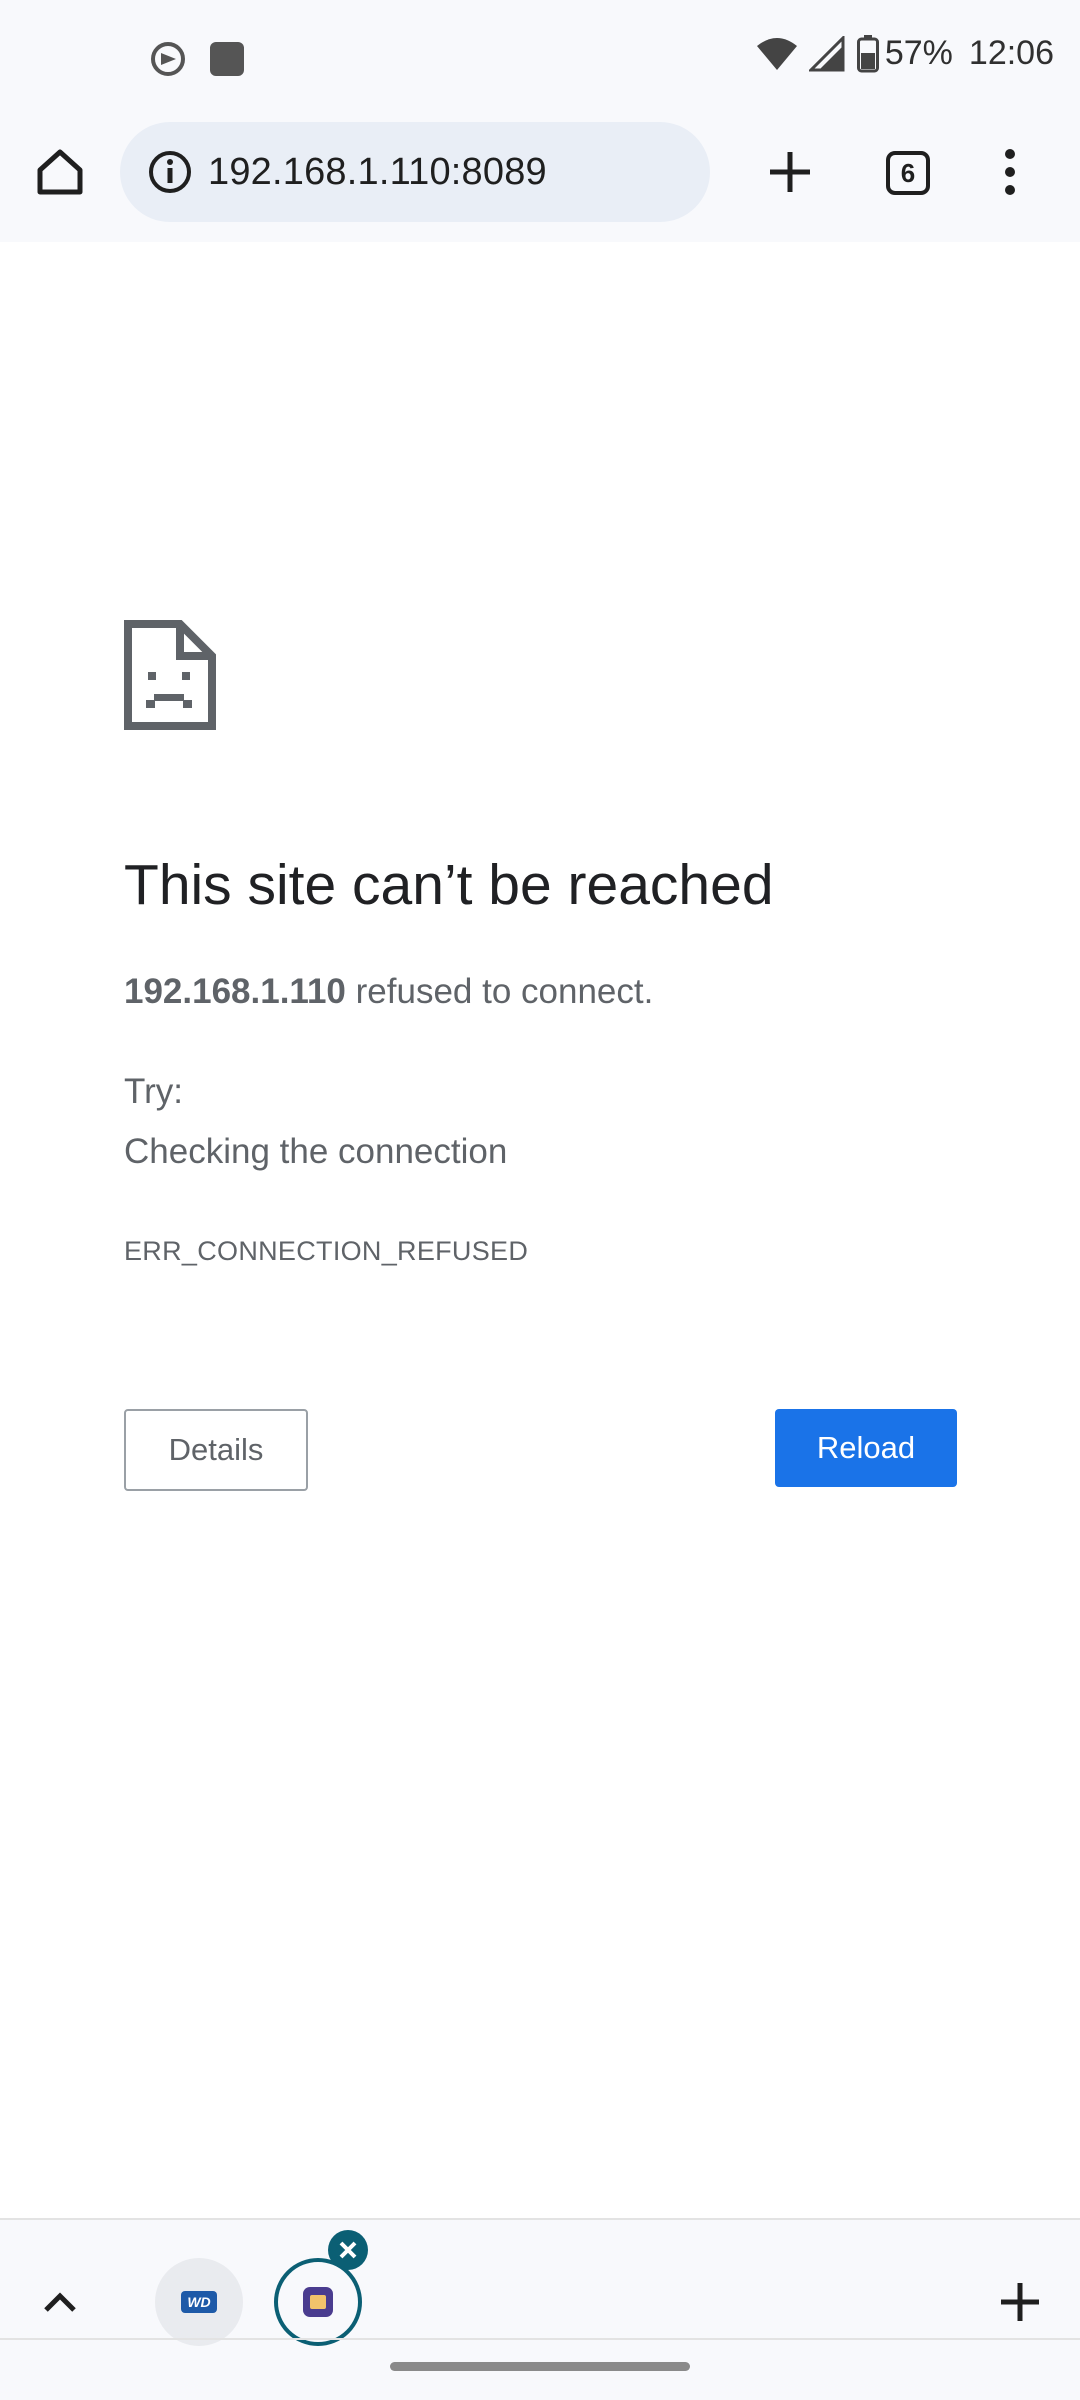 The image size is (1080, 2400). What do you see at coordinates (216, 1450) in the screenshot?
I see `details-button: Details` at bounding box center [216, 1450].